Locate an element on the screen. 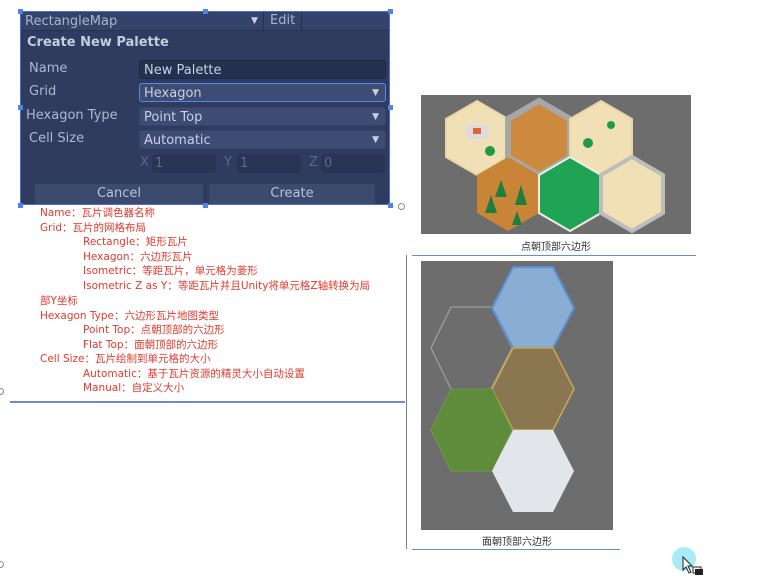 The width and height of the screenshot is (765, 586). grid-dropdown: Hexagon ▼ is located at coordinates (262, 92).